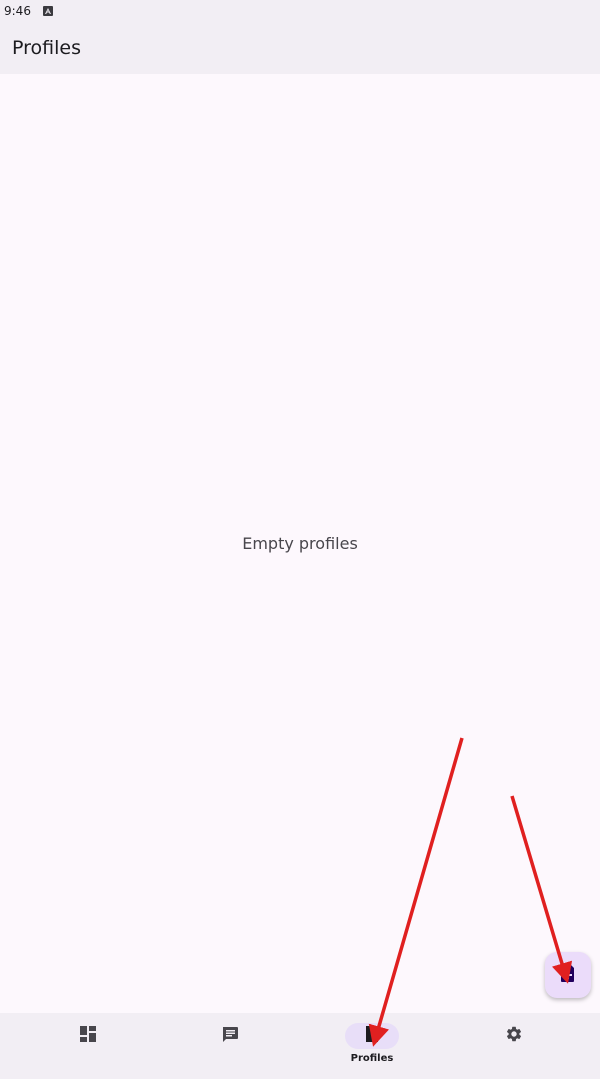 The image size is (600, 1079). What do you see at coordinates (300, 11) in the screenshot?
I see `status-bar: 9:46` at bounding box center [300, 11].